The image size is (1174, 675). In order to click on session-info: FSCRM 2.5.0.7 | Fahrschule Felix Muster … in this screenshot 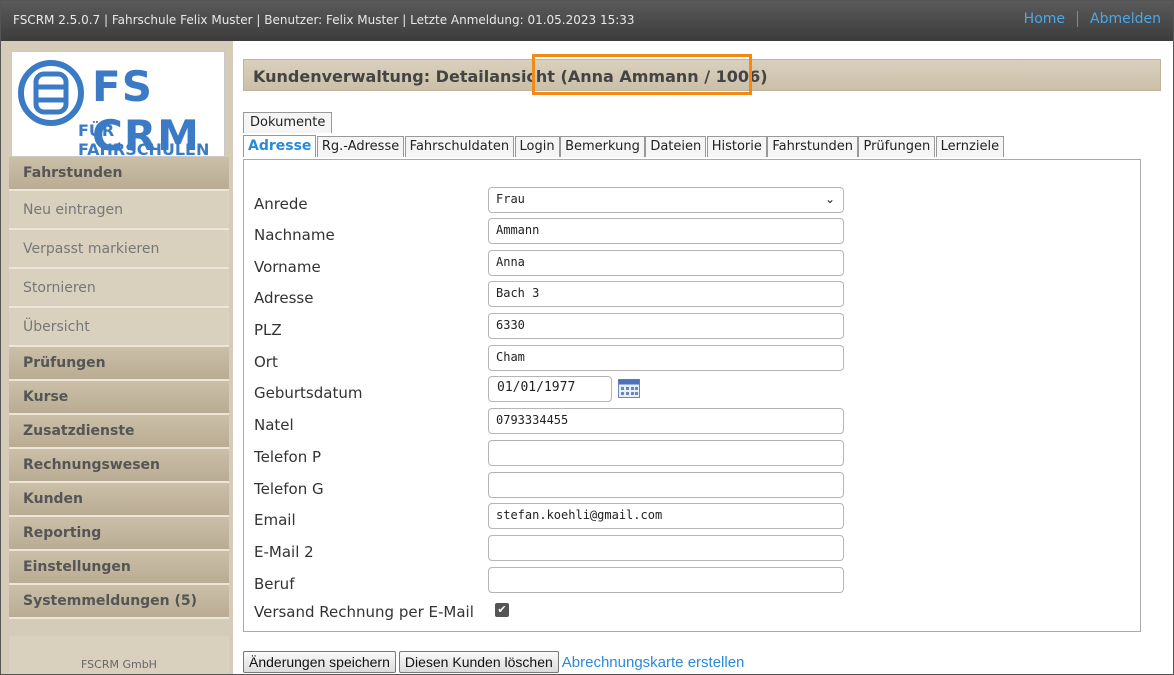, I will do `click(324, 20)`.